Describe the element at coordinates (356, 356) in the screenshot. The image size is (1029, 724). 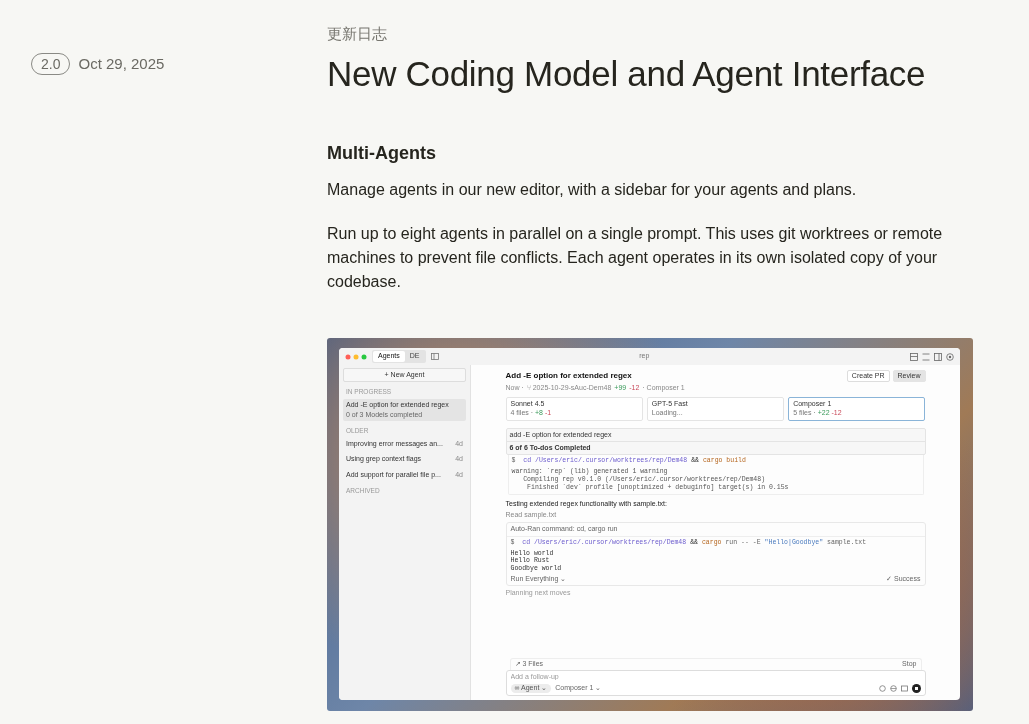
I see `traffic-lights-icon` at that location.